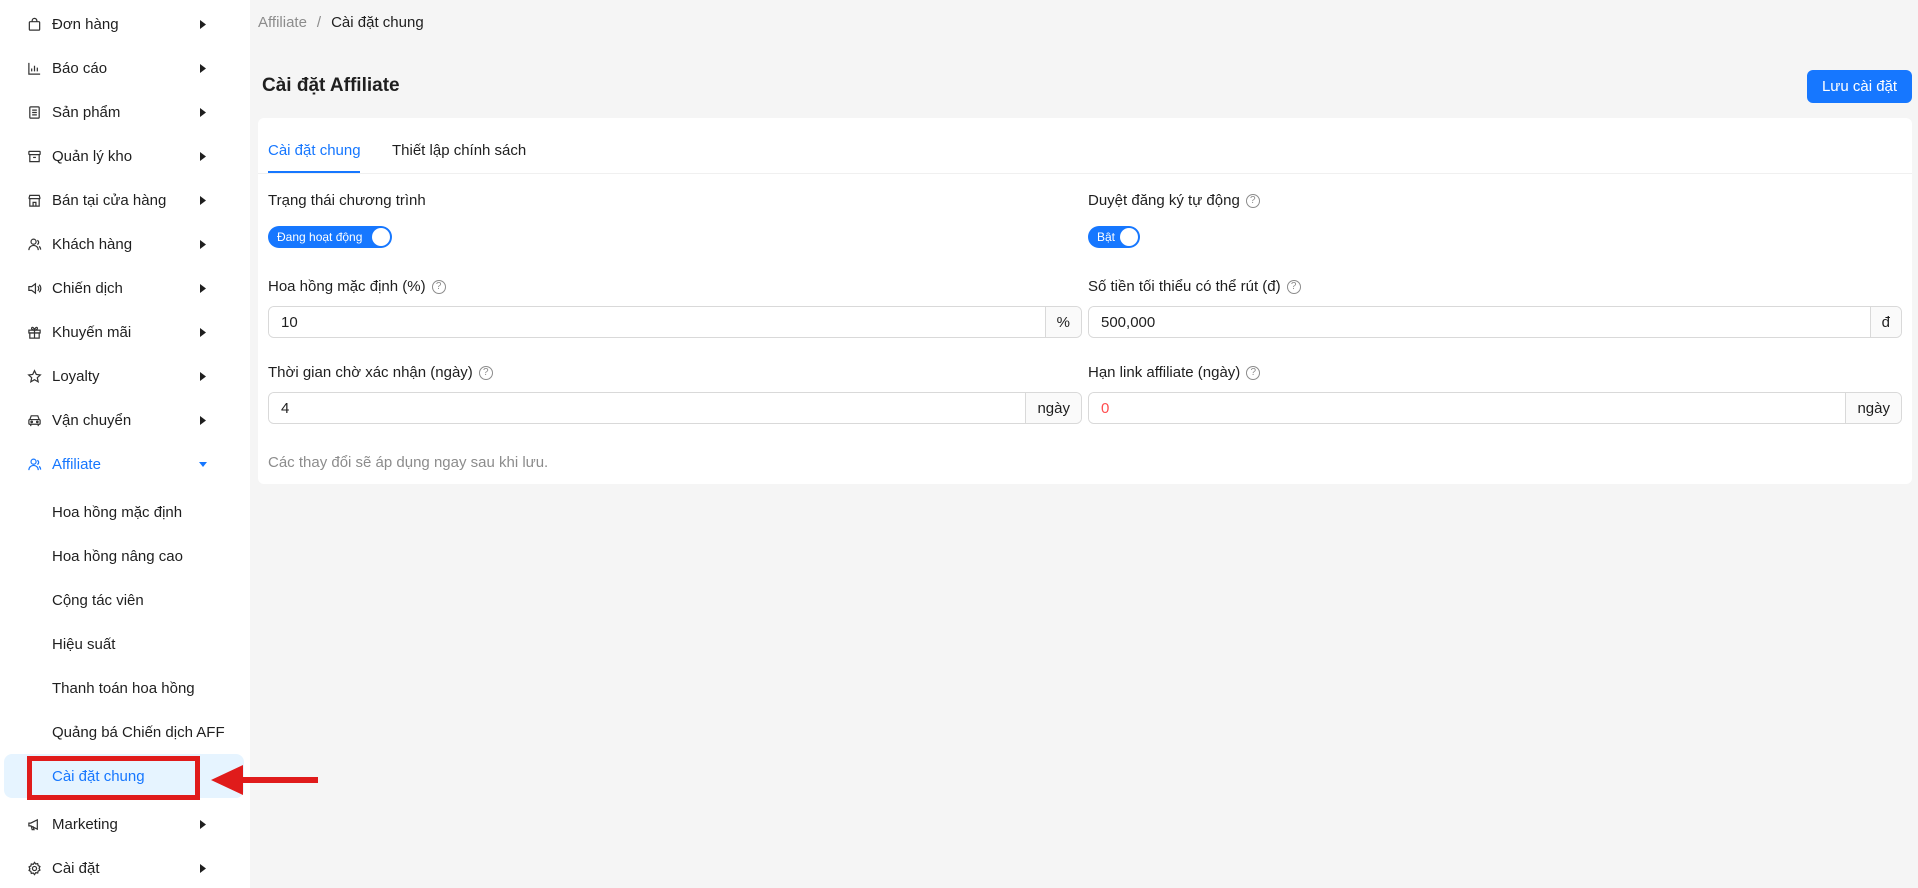 The height and width of the screenshot is (888, 1918). I want to click on megaphone-icon, so click(34, 824).